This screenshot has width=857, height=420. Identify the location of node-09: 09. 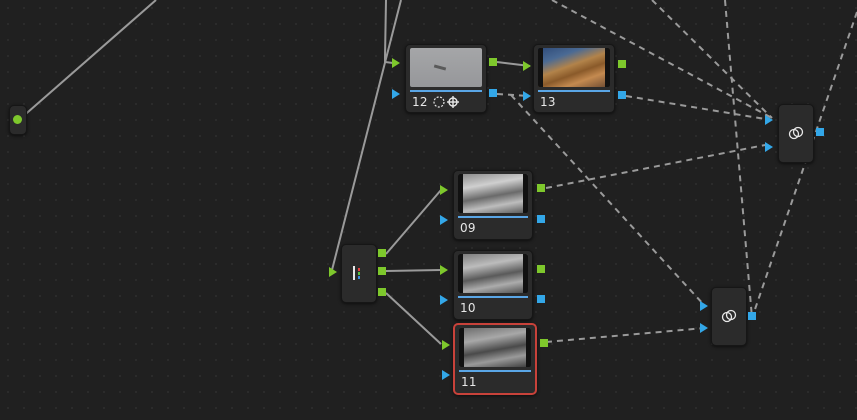
(493, 205).